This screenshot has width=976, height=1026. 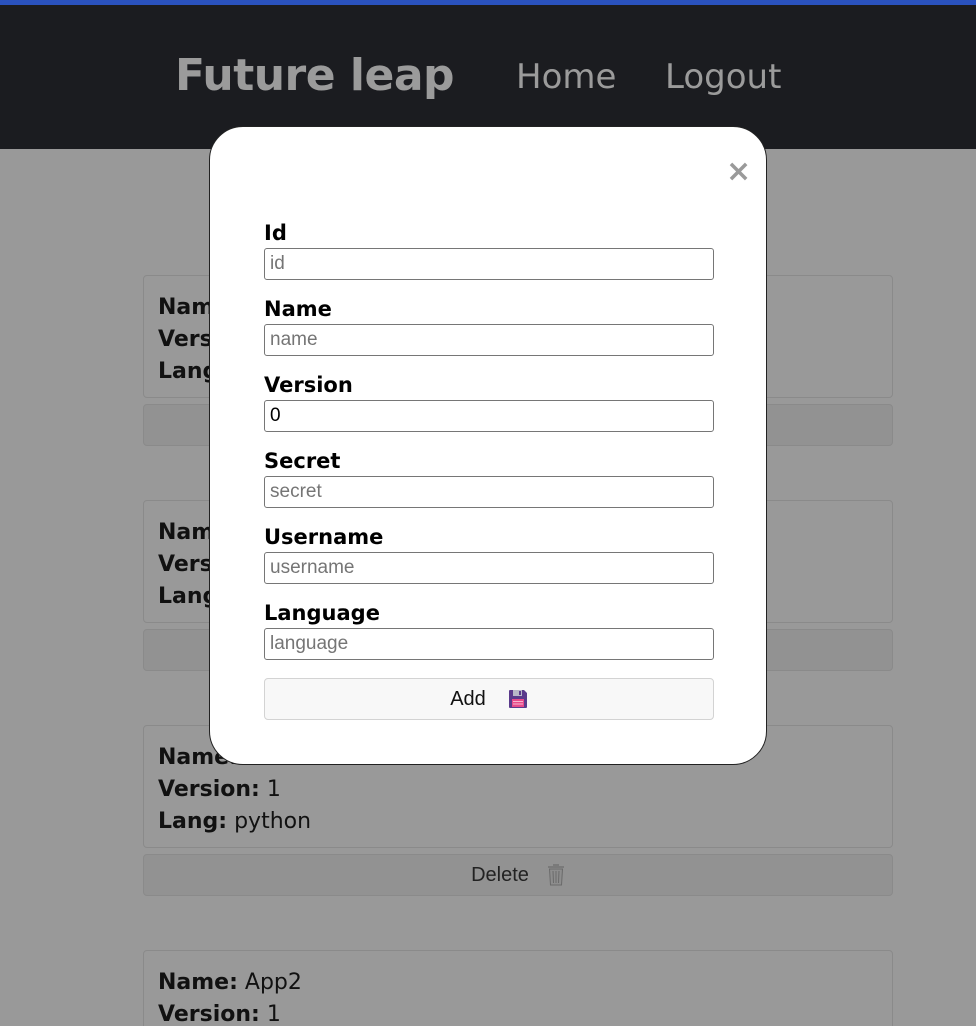 I want to click on lang-label: Lang:, so click(x=193, y=821).